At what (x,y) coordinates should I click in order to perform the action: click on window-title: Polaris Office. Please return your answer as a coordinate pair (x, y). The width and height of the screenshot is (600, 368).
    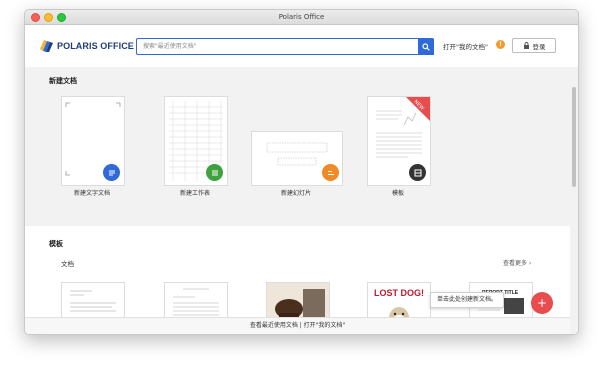
    Looking at the image, I should click on (301, 17).